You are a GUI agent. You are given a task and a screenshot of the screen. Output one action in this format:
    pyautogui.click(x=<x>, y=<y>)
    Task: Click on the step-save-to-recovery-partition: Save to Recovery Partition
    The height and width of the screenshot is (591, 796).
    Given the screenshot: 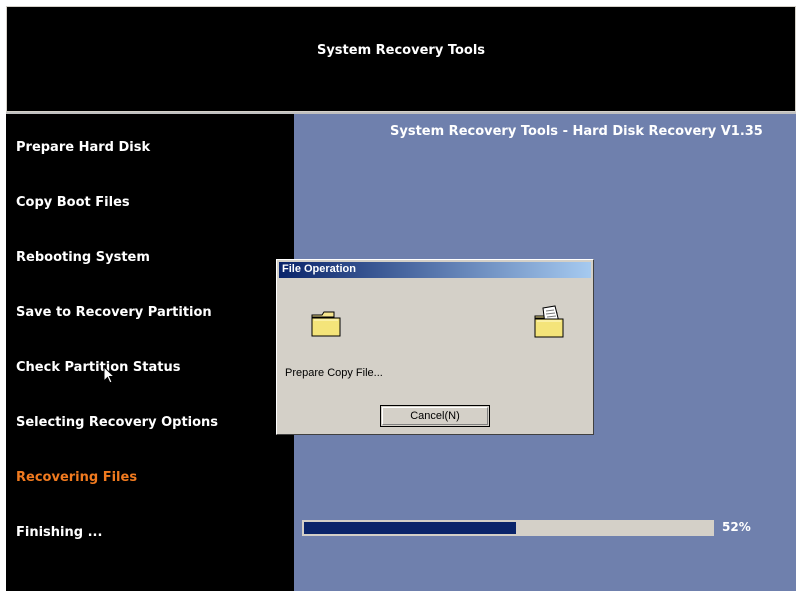 What is the action you would take?
    pyautogui.click(x=114, y=312)
    